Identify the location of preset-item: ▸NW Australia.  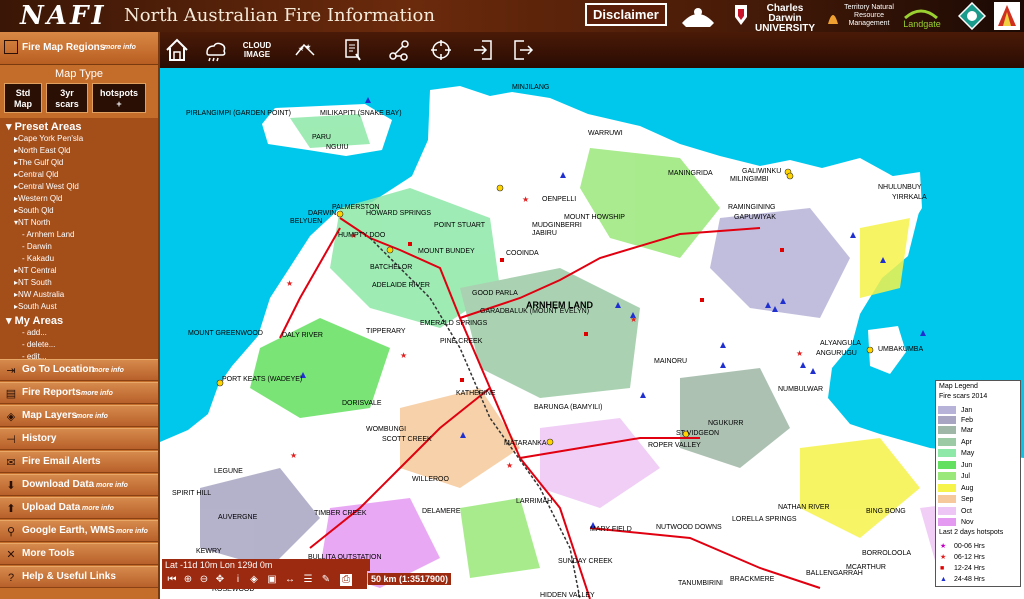
(39, 294).